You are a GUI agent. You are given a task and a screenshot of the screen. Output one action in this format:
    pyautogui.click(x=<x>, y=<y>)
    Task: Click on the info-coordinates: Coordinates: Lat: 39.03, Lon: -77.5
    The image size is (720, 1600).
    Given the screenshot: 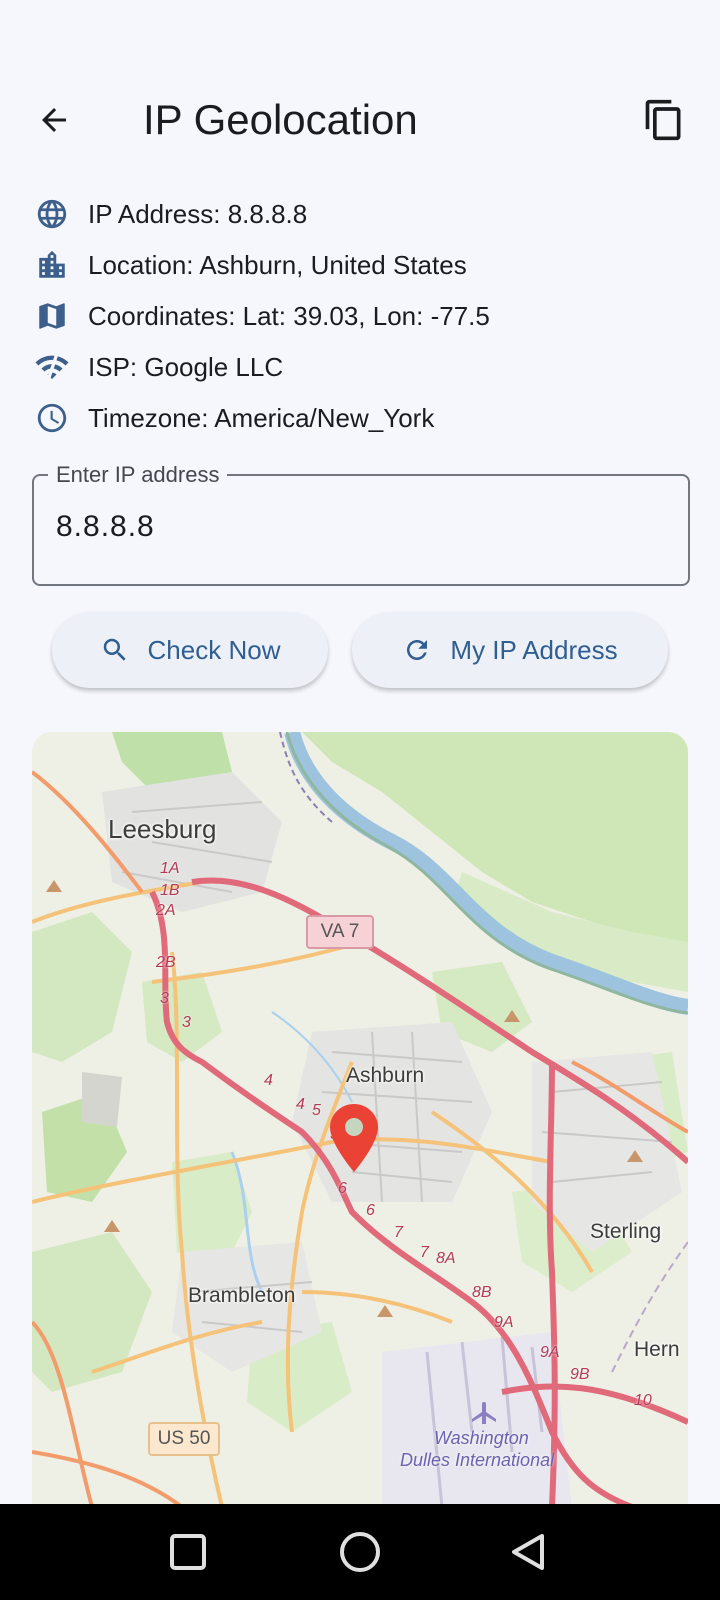 What is the action you would take?
    pyautogui.click(x=262, y=316)
    